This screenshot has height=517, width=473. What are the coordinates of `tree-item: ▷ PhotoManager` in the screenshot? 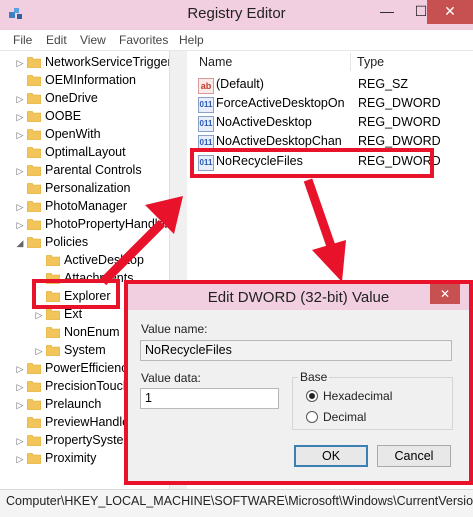 It's located at (93, 207).